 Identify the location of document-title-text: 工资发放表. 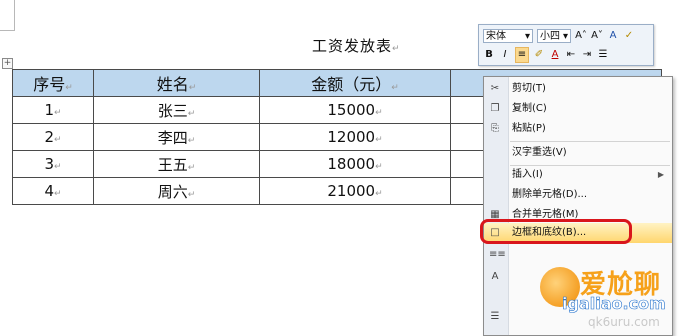
(352, 46).